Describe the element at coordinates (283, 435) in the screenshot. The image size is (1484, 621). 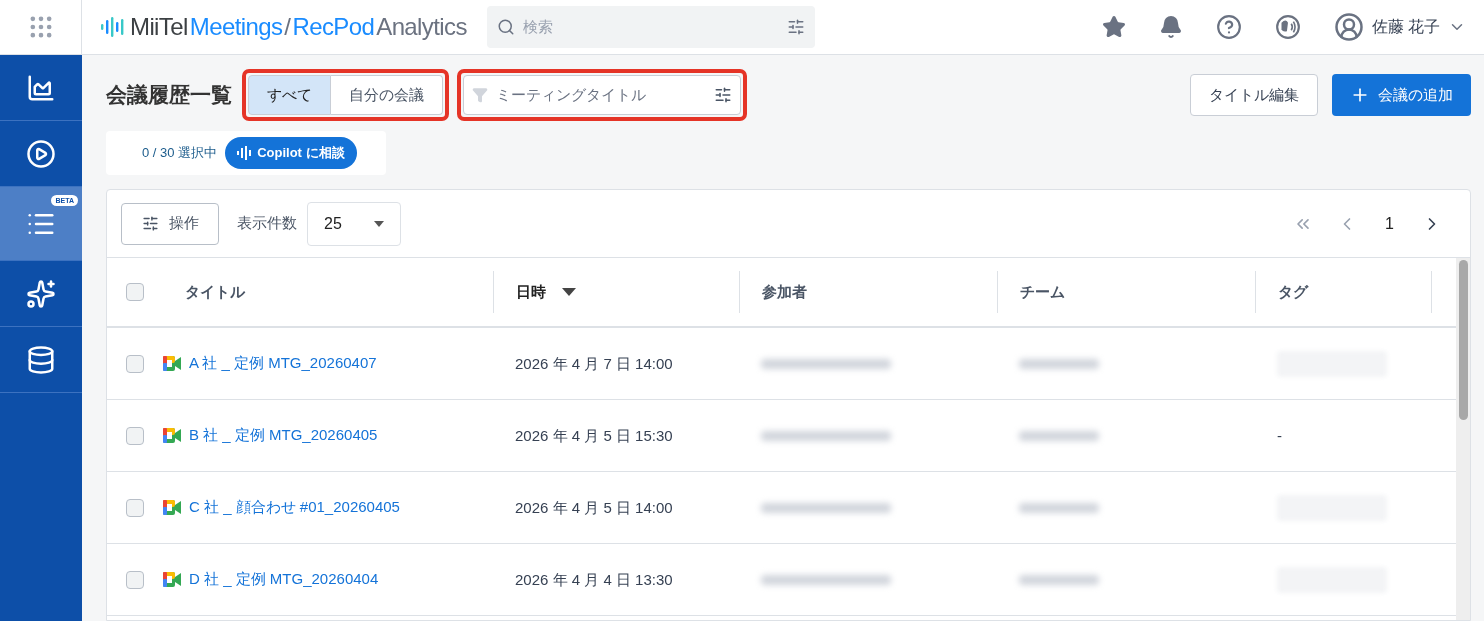
I see `meeting-title-link: B 社 _ 定例 MTG_20260405` at that location.